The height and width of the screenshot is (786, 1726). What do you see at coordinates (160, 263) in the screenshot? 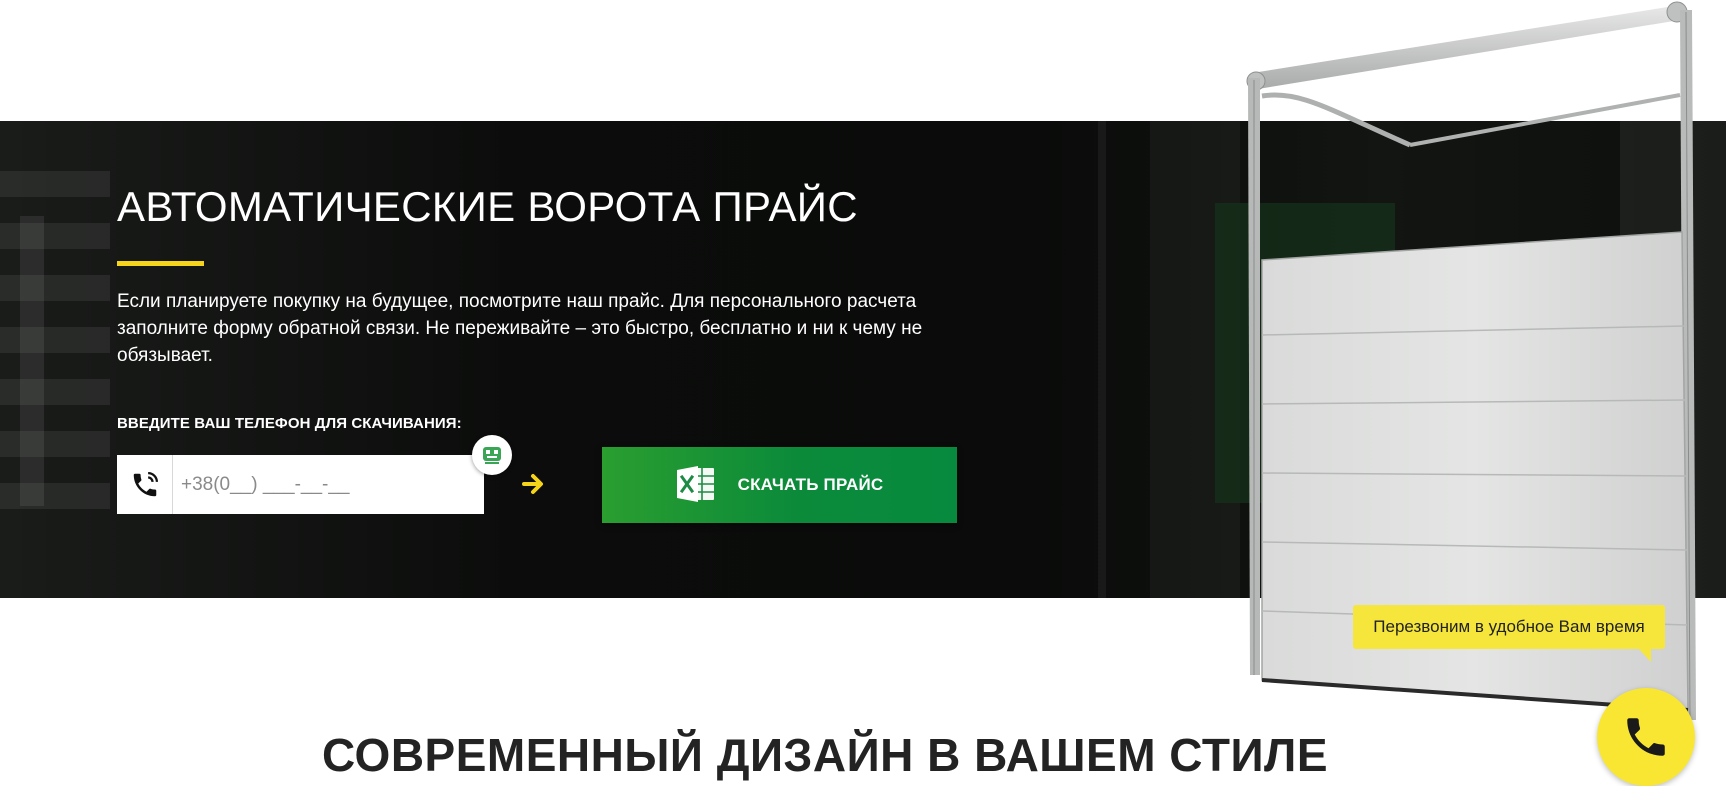
I see `title-underline` at bounding box center [160, 263].